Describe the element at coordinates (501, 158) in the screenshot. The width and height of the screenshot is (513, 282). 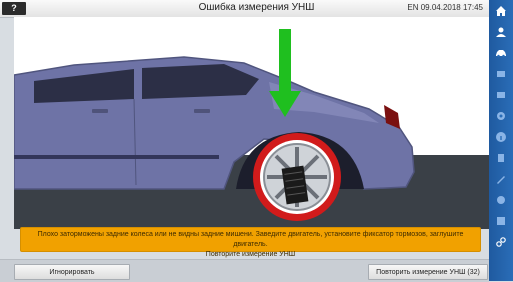
I see `list-icon` at that location.